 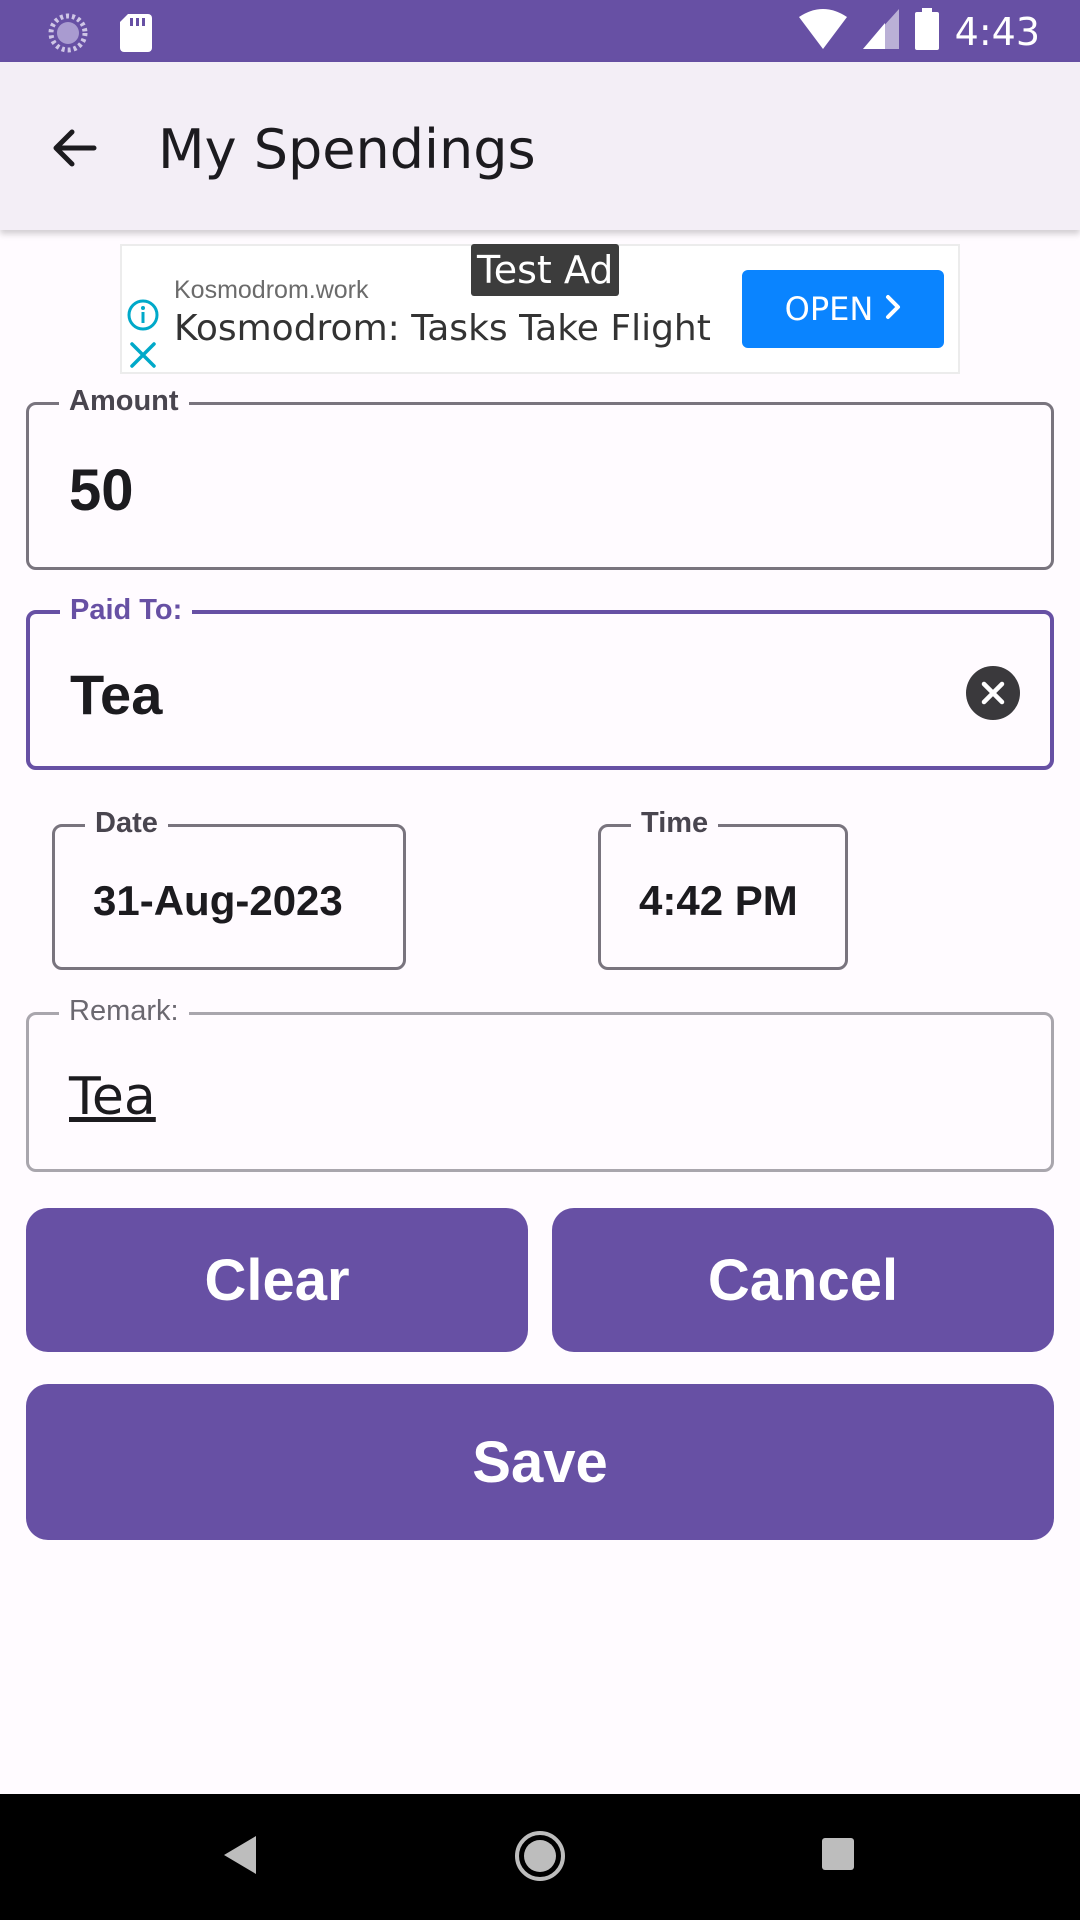 What do you see at coordinates (540, 1462) in the screenshot?
I see `save-button: Save` at bounding box center [540, 1462].